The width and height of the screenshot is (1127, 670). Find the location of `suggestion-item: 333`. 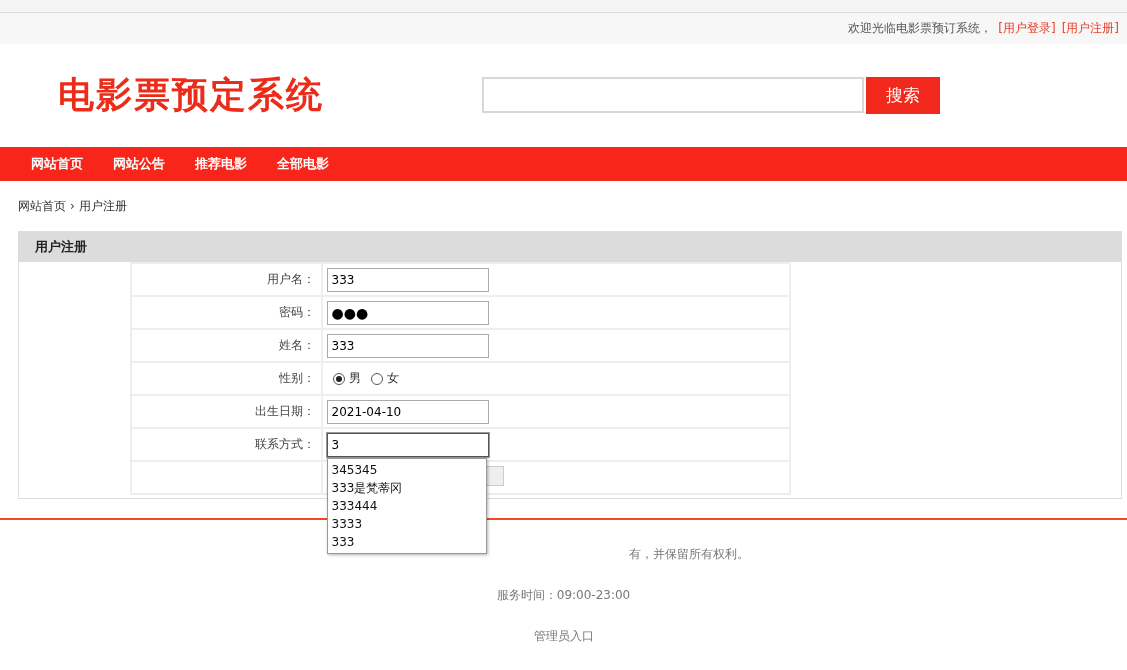

suggestion-item: 333 is located at coordinates (406, 541).